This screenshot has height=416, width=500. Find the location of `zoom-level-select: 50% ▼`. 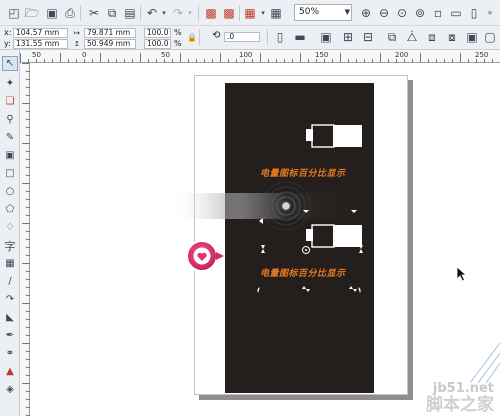

zoom-level-select: 50% ▼ is located at coordinates (323, 12).